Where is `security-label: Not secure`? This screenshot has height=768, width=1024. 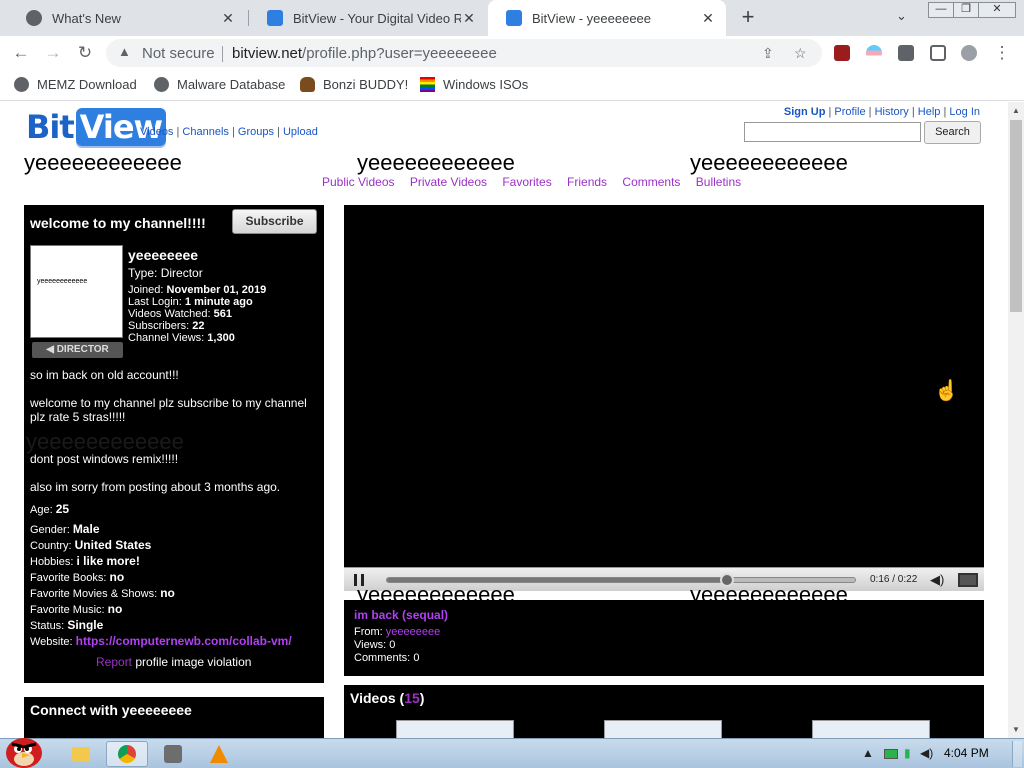 security-label: Not secure is located at coordinates (178, 53).